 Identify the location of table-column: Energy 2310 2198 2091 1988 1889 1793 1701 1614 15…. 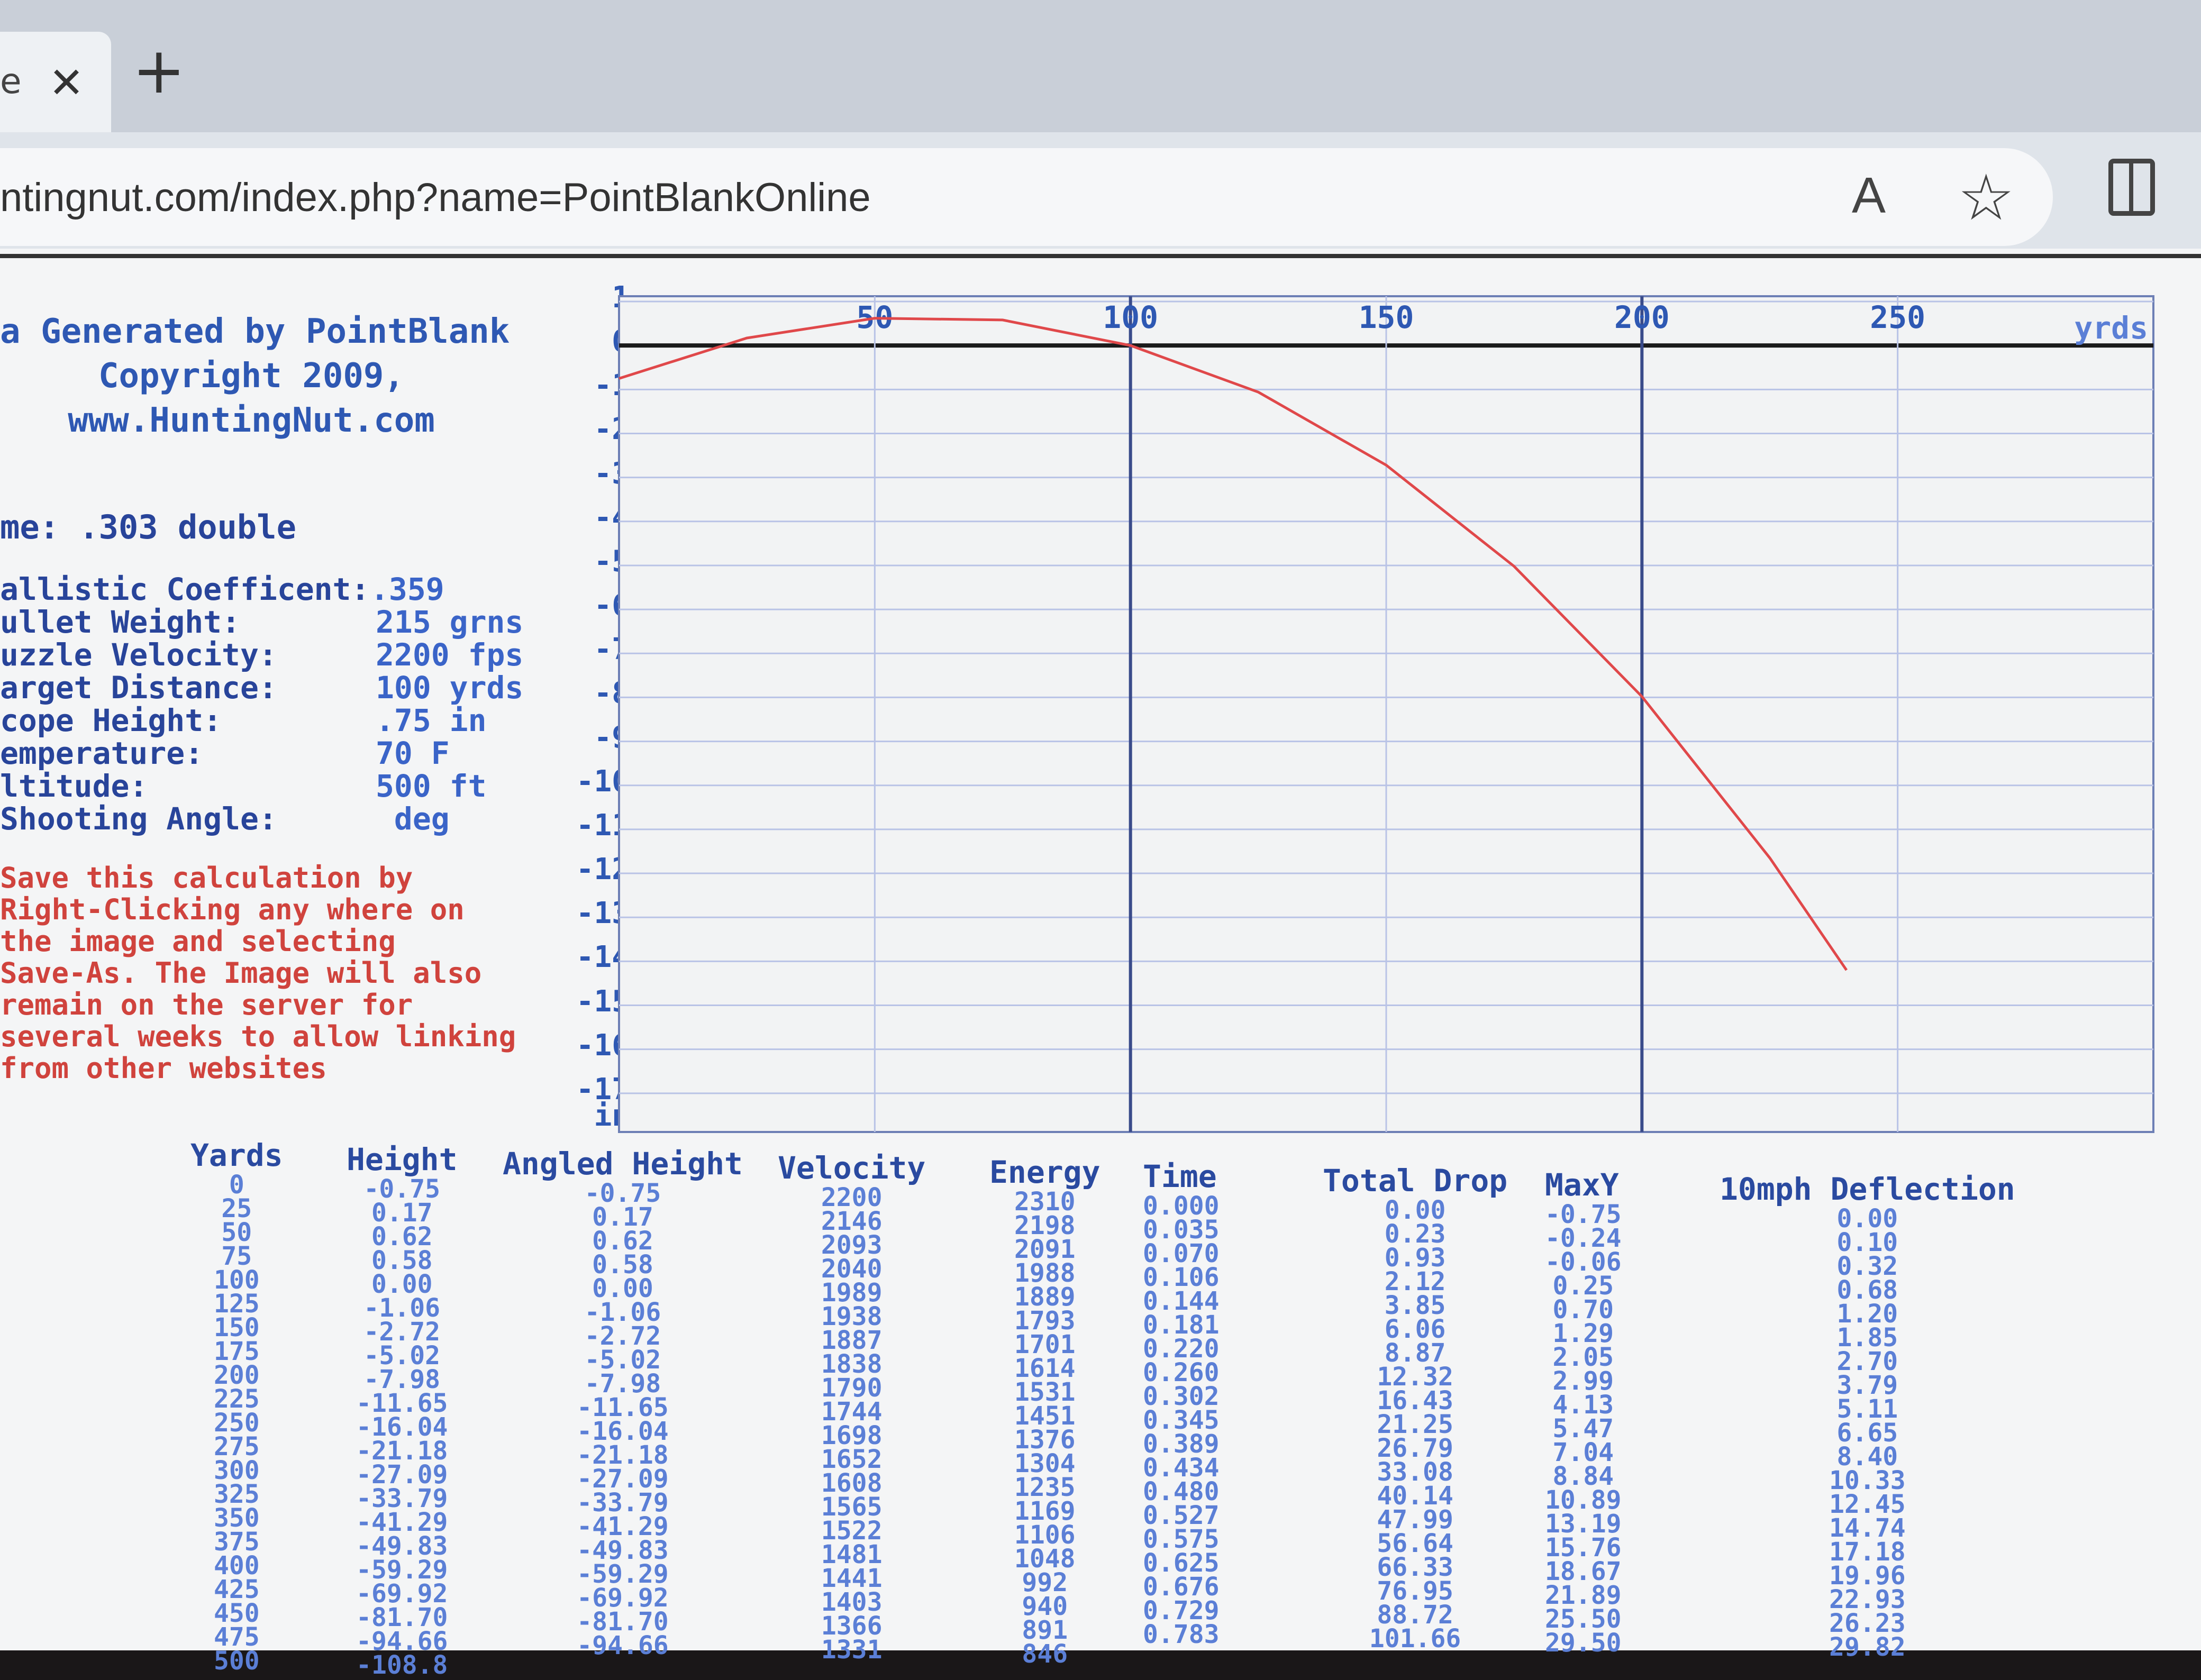
(1044, 1410).